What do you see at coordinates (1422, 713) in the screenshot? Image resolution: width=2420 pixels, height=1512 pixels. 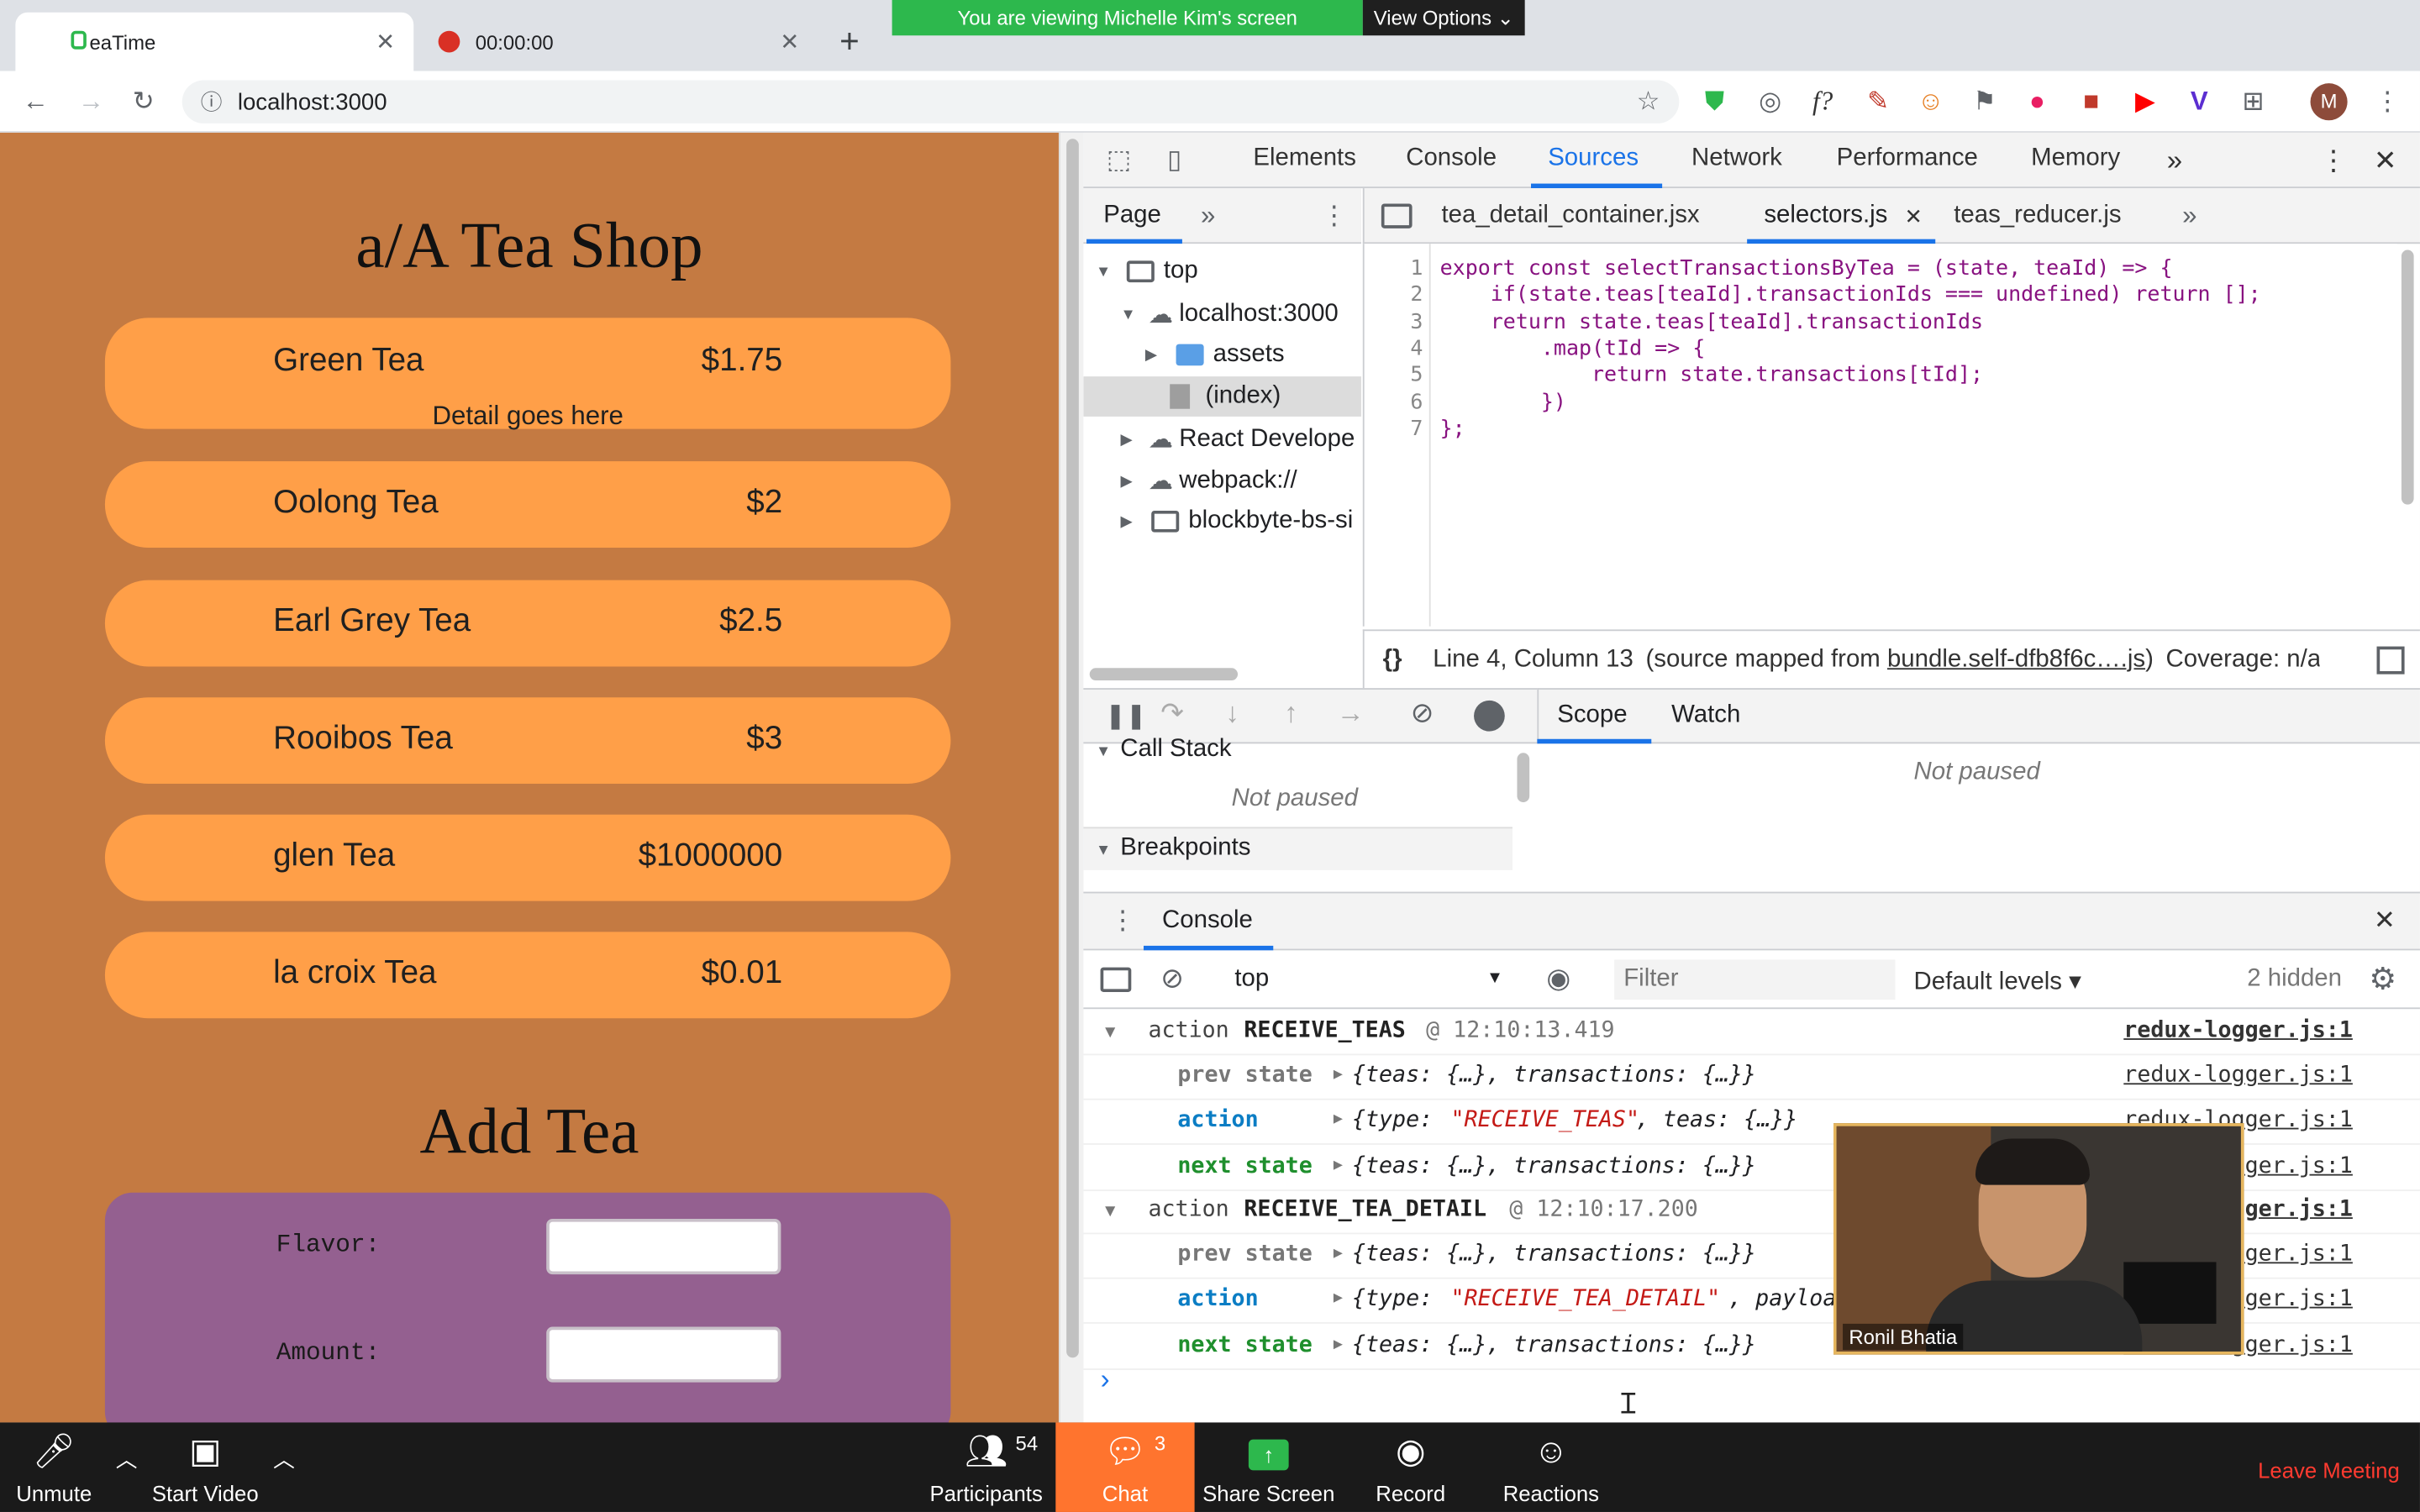 I see `deactivate-breakpoints-icon: ⊘` at bounding box center [1422, 713].